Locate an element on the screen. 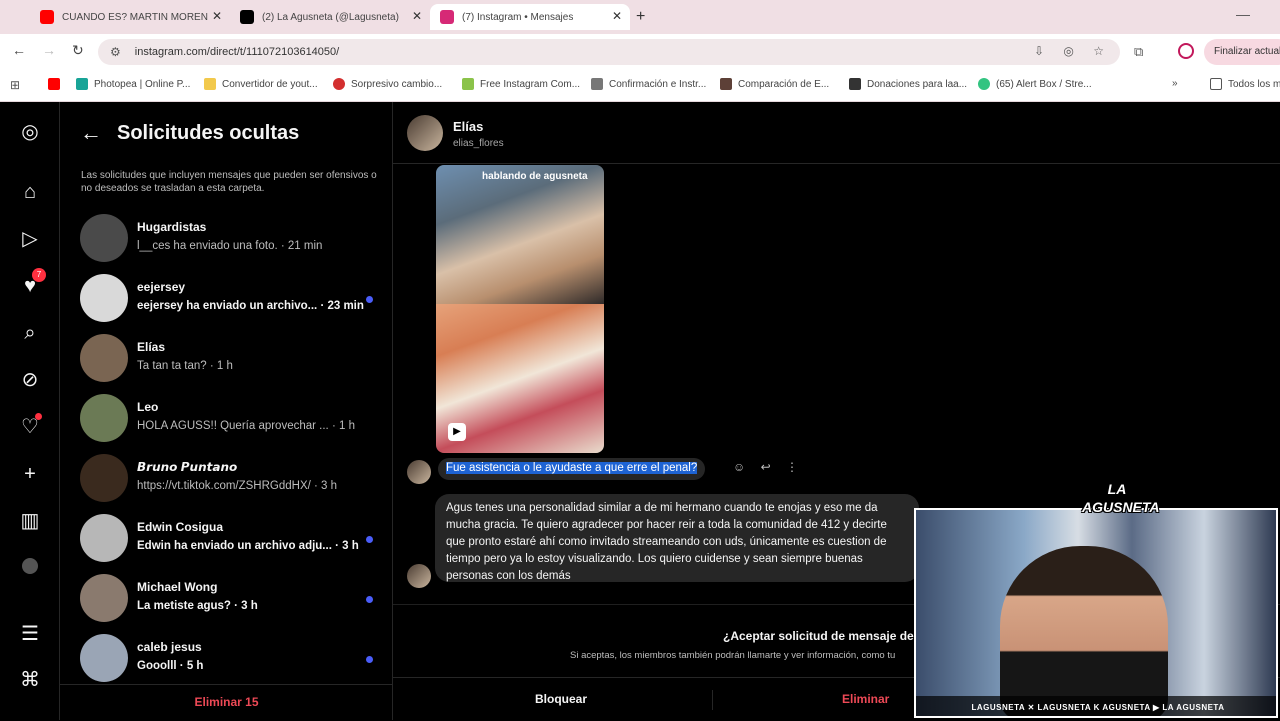  folder-icon is located at coordinates (1216, 84).